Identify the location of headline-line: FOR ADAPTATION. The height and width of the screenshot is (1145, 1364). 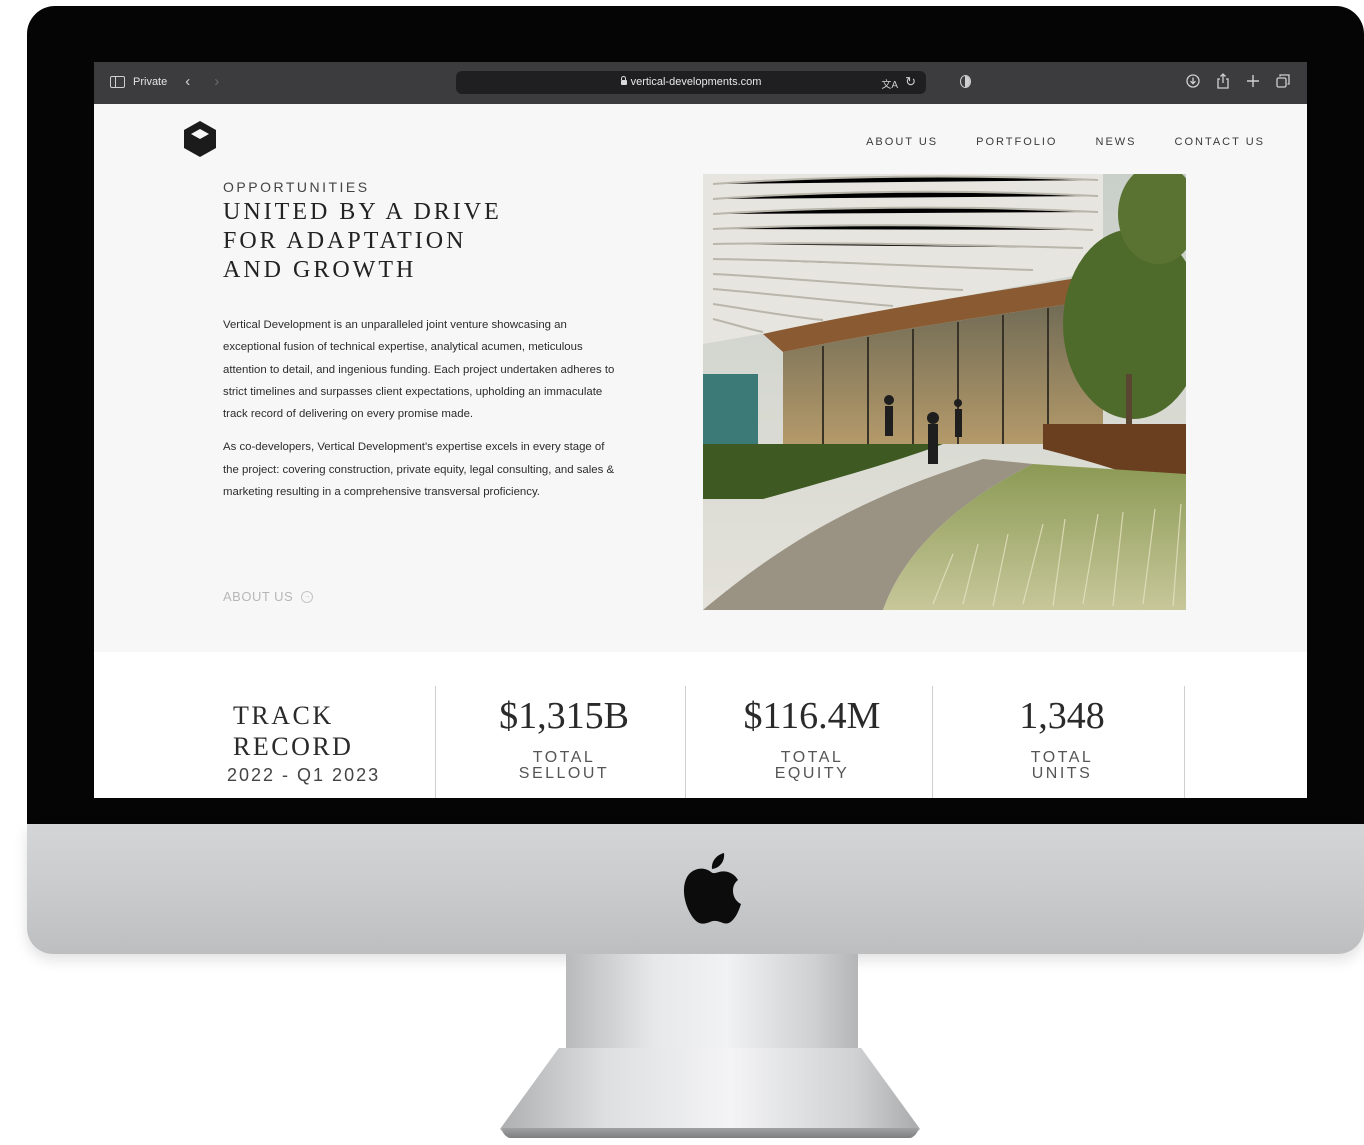
(345, 241).